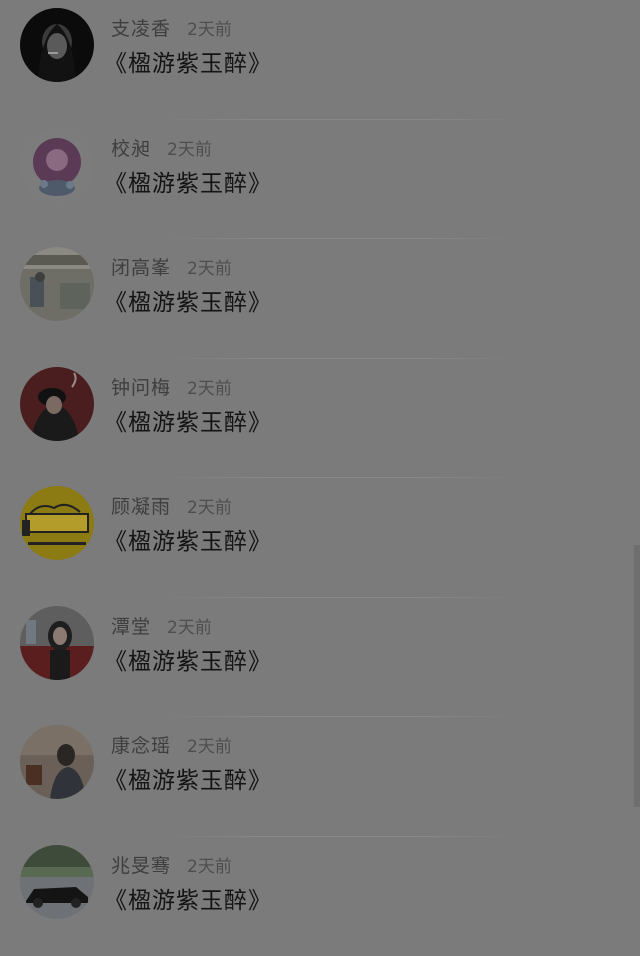  Describe the element at coordinates (131, 149) in the screenshot. I see `user-name: 校昶` at that location.